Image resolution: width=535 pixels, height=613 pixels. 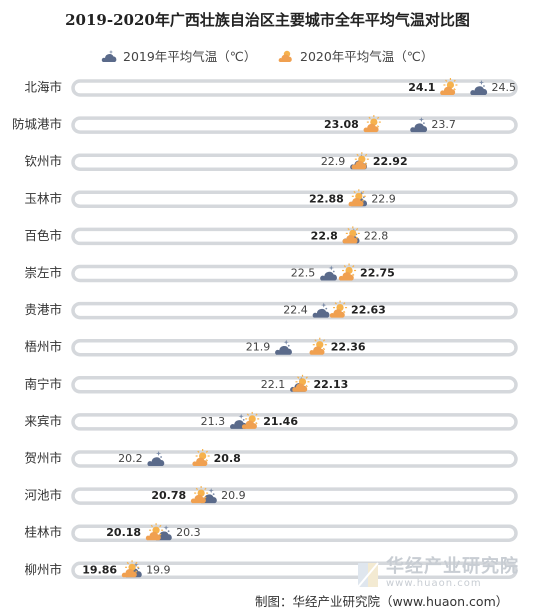 I want to click on chart-row: 防城港市 23.08 23.7, so click(x=265, y=124).